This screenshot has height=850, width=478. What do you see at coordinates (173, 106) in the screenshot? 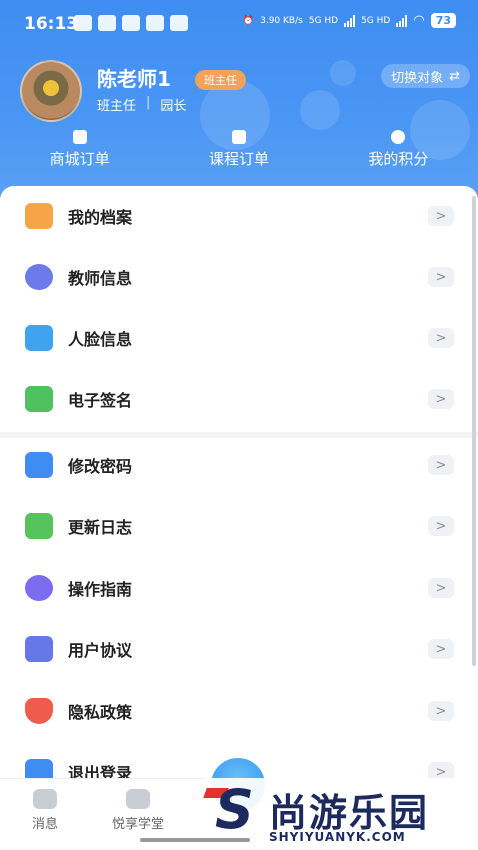
I see `sub-role-2: 园长` at bounding box center [173, 106].